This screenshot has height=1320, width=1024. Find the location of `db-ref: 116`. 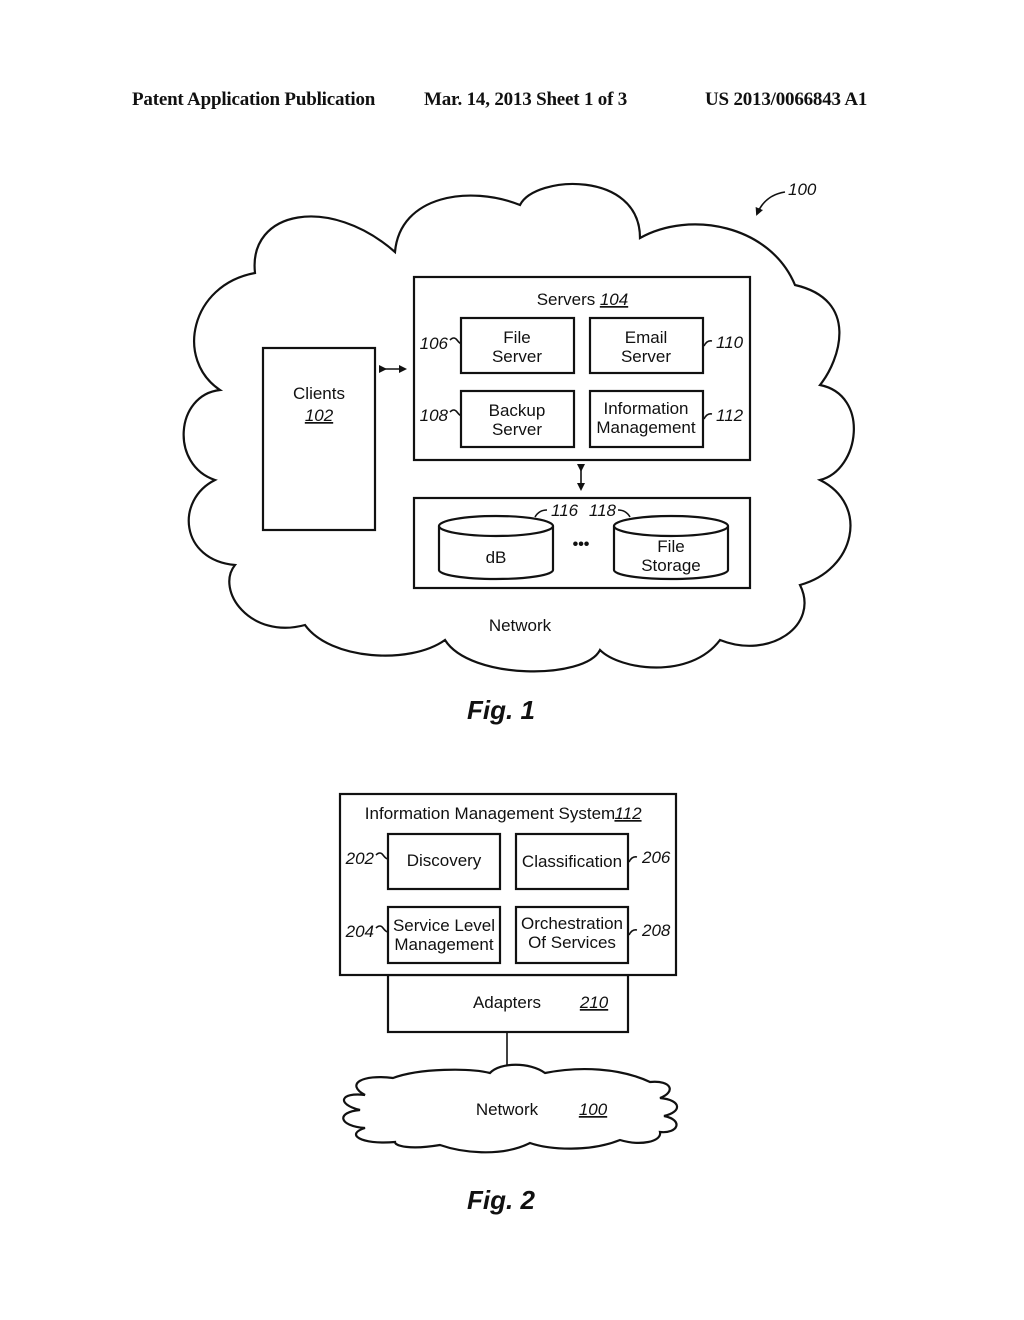

db-ref: 116 is located at coordinates (565, 510).